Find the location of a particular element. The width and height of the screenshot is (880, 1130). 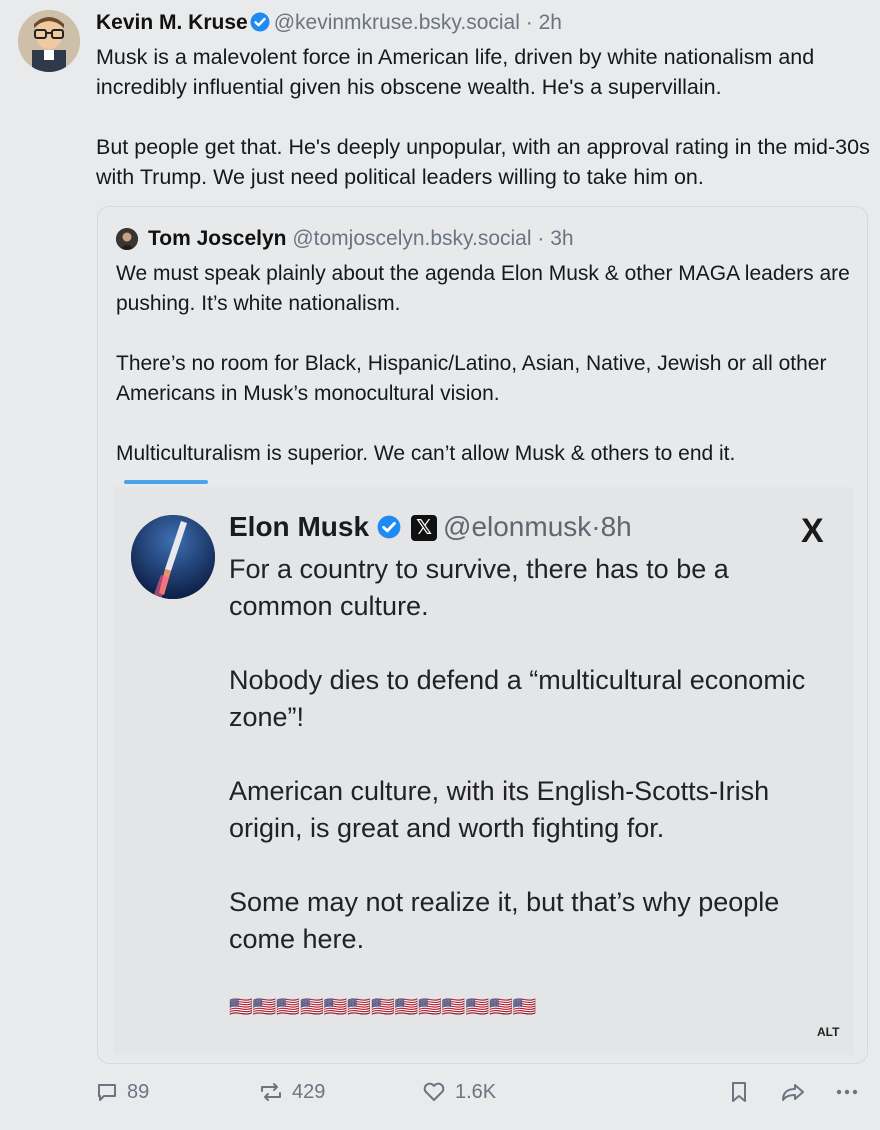

embedded-author-name: Elon Musk is located at coordinates (299, 526).